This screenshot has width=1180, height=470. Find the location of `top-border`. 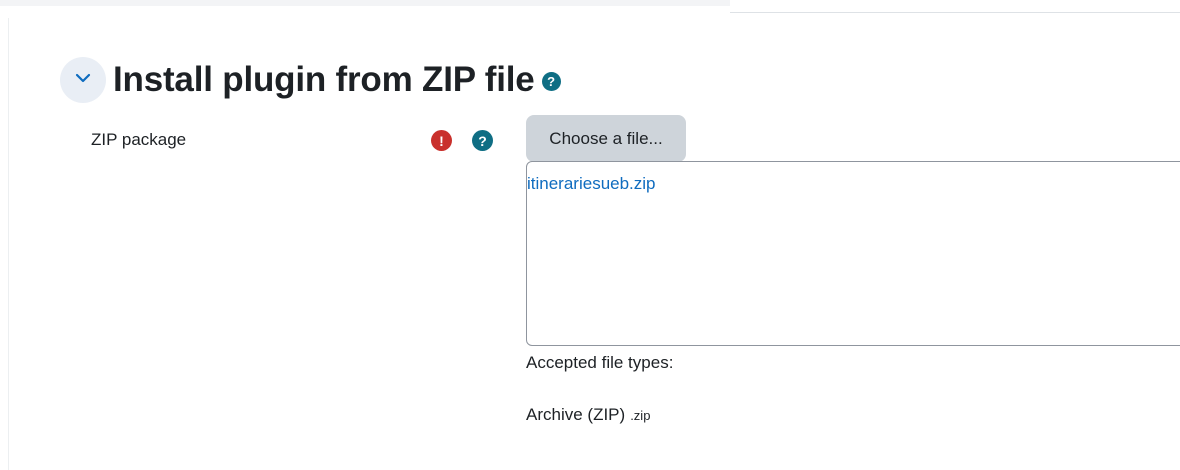

top-border is located at coordinates (365, 3).